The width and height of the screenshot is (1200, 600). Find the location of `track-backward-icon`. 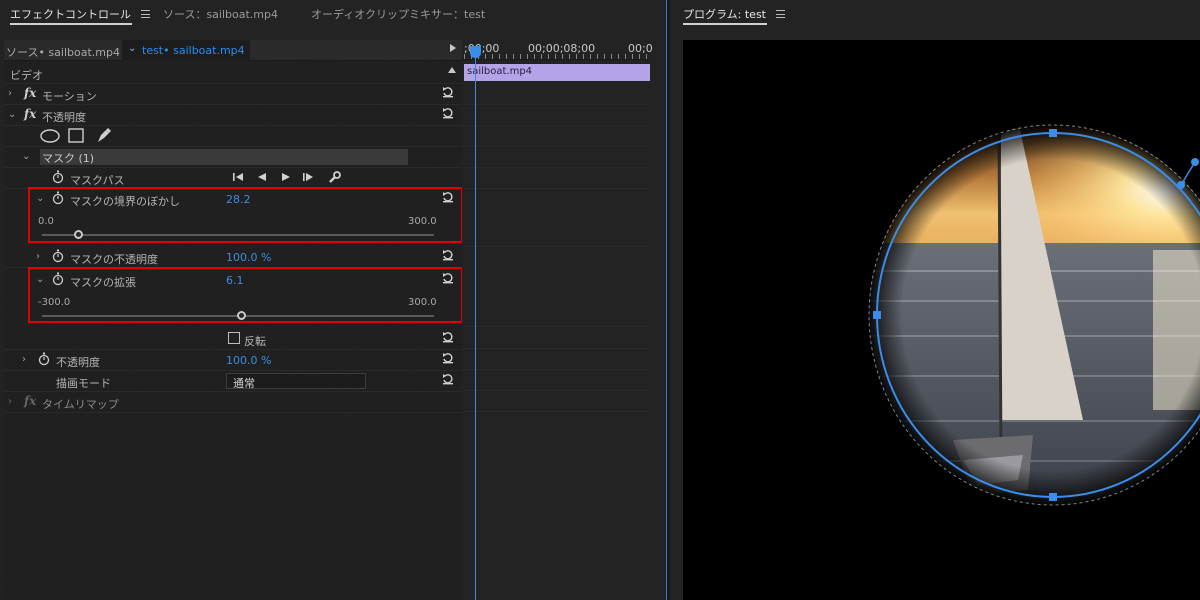

track-backward-icon is located at coordinates (262, 177).